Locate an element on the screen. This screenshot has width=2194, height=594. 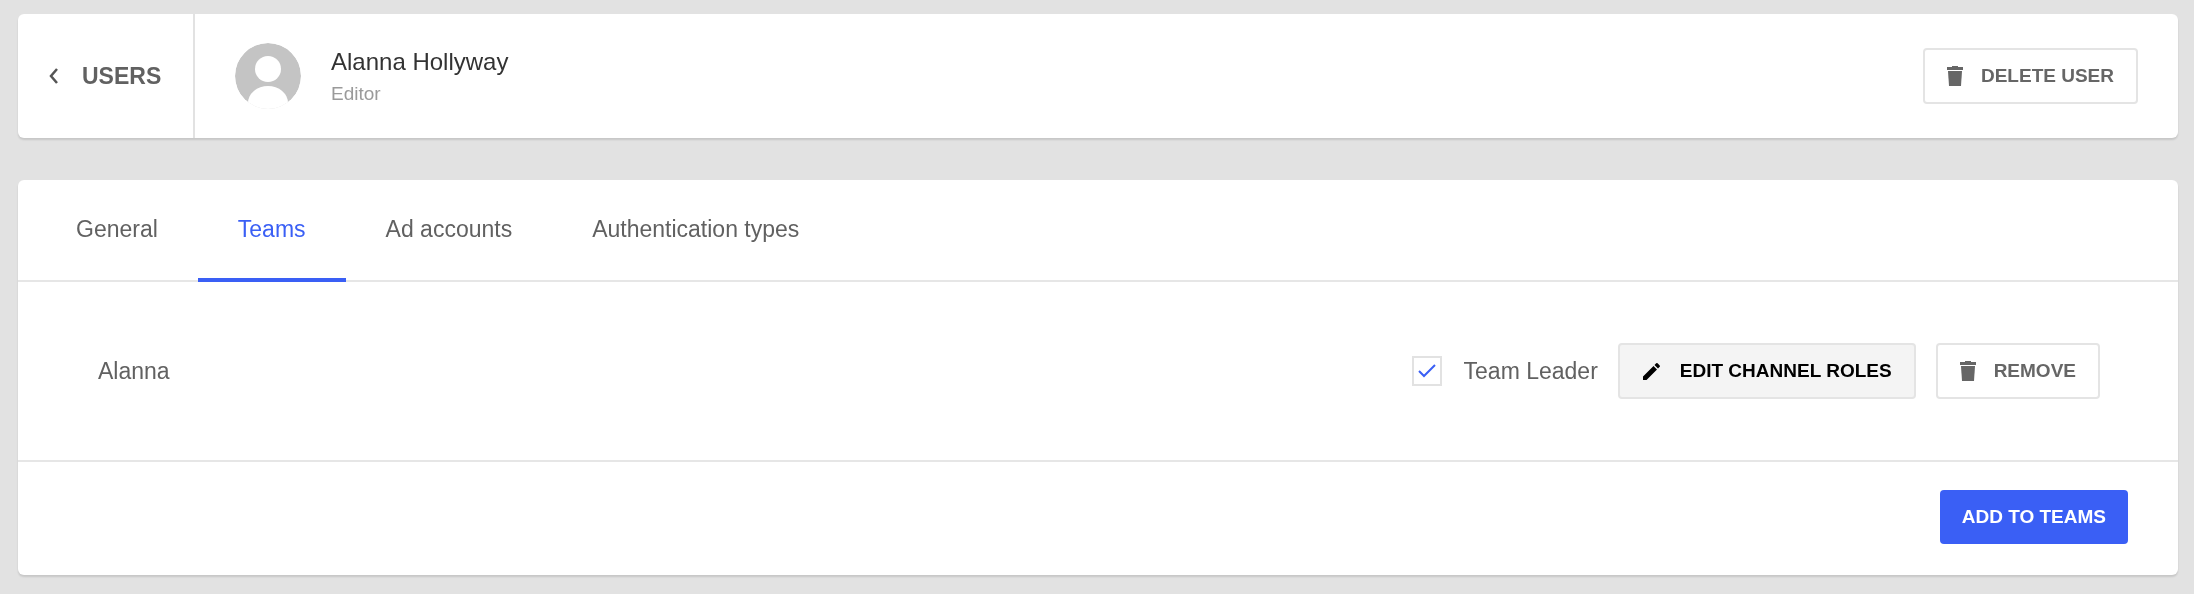
tab: Authentication types is located at coordinates (696, 231).